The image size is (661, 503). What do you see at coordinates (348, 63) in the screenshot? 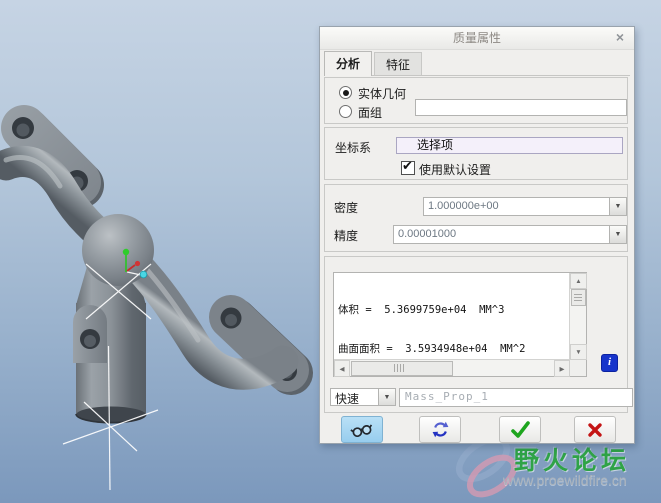
I see `tab-analysis: 分析` at bounding box center [348, 63].